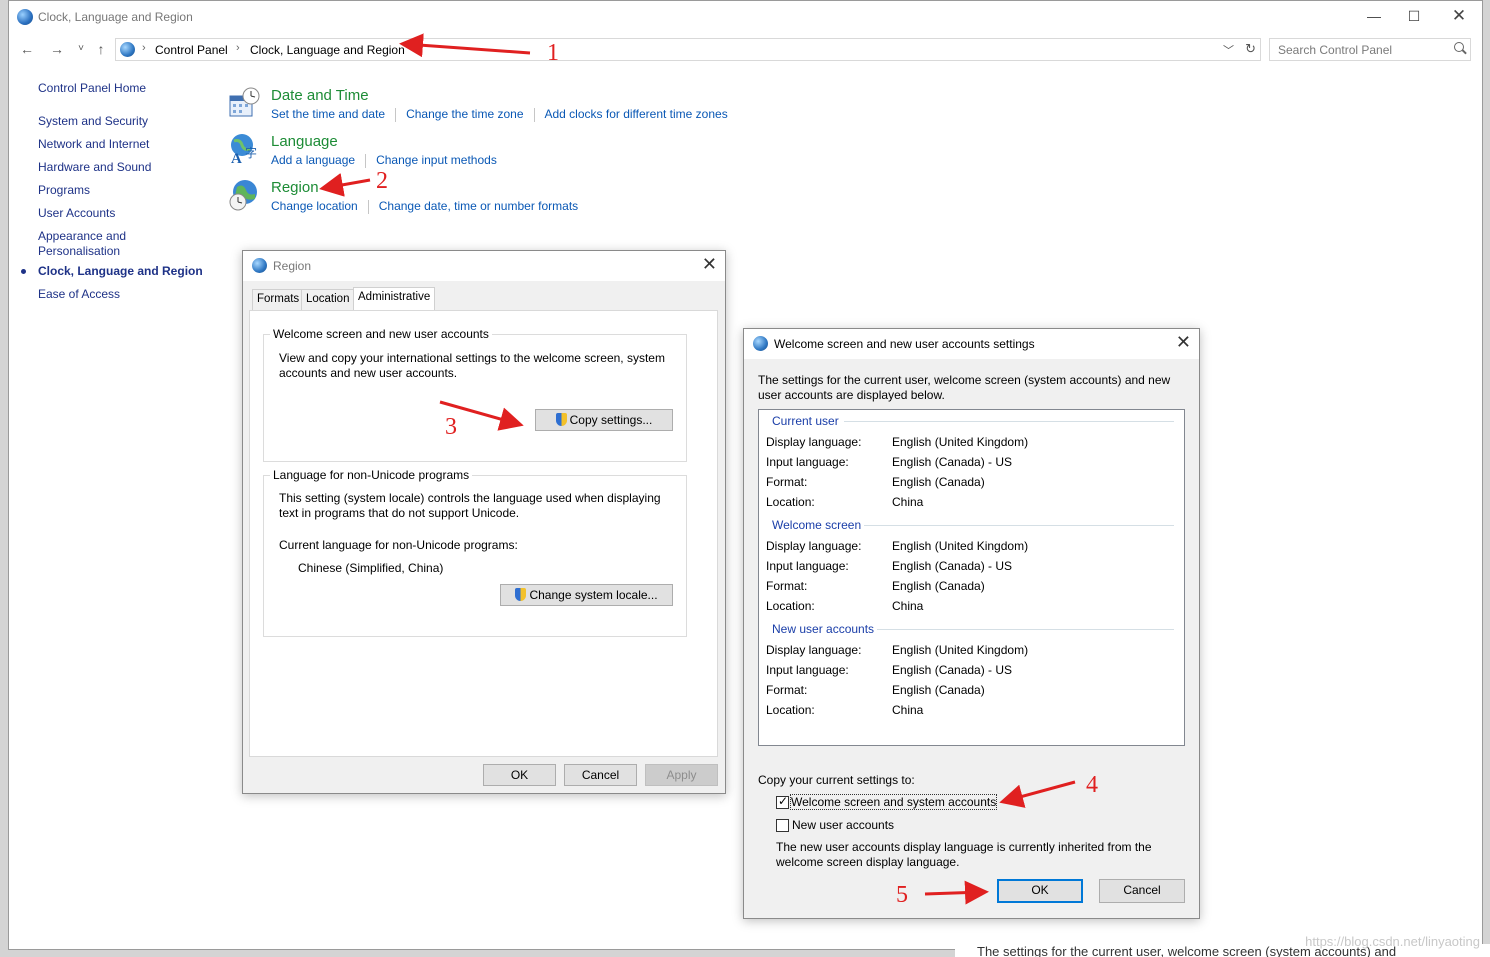 This screenshot has height=957, width=1490. What do you see at coordinates (1392, 941) in the screenshot?
I see `watermark: https://blog.csdn.net/linyaoting` at bounding box center [1392, 941].